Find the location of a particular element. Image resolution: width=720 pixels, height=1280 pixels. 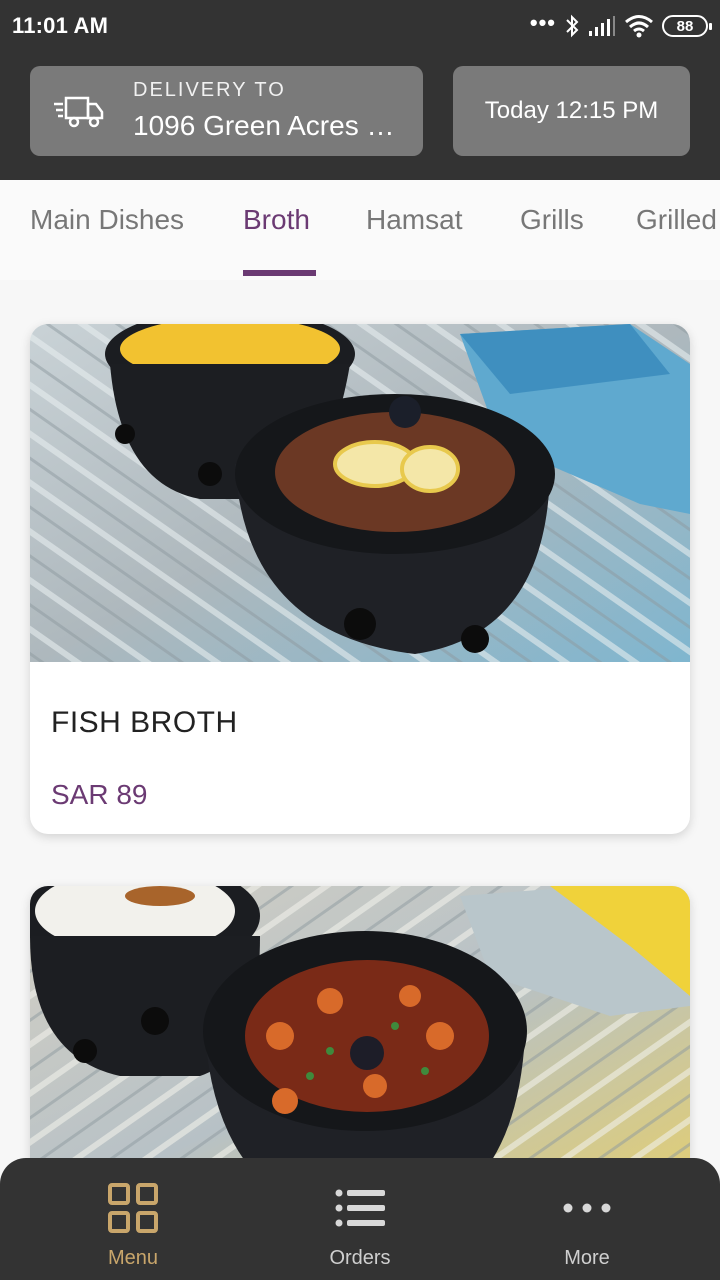

nav-menu-label: Menu is located at coordinates (133, 1258).